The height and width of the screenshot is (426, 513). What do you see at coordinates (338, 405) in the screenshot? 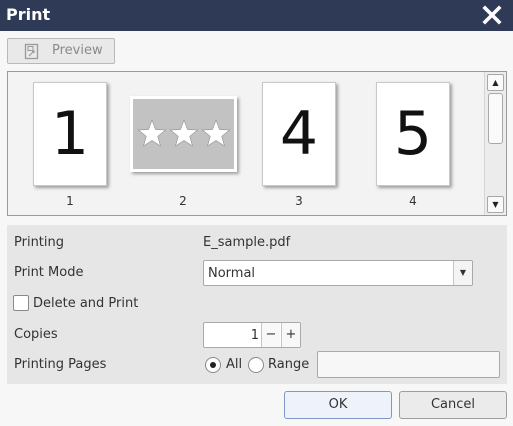
I see `ok-button: OK` at bounding box center [338, 405].